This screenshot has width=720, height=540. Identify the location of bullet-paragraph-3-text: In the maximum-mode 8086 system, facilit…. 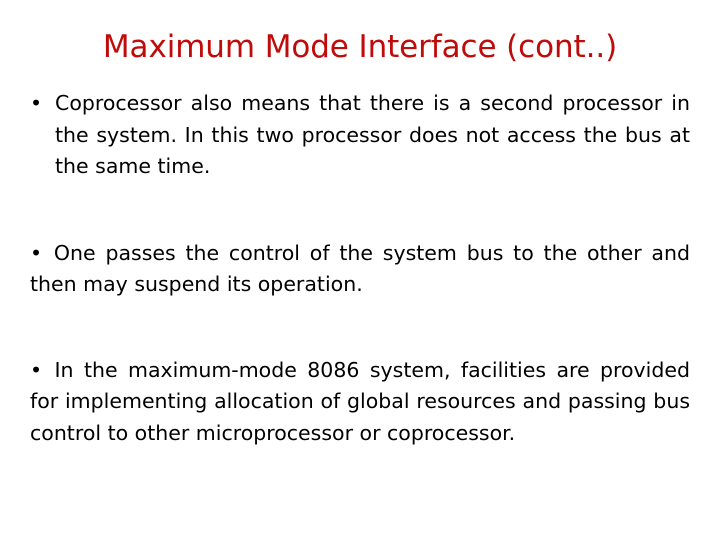
(360, 401).